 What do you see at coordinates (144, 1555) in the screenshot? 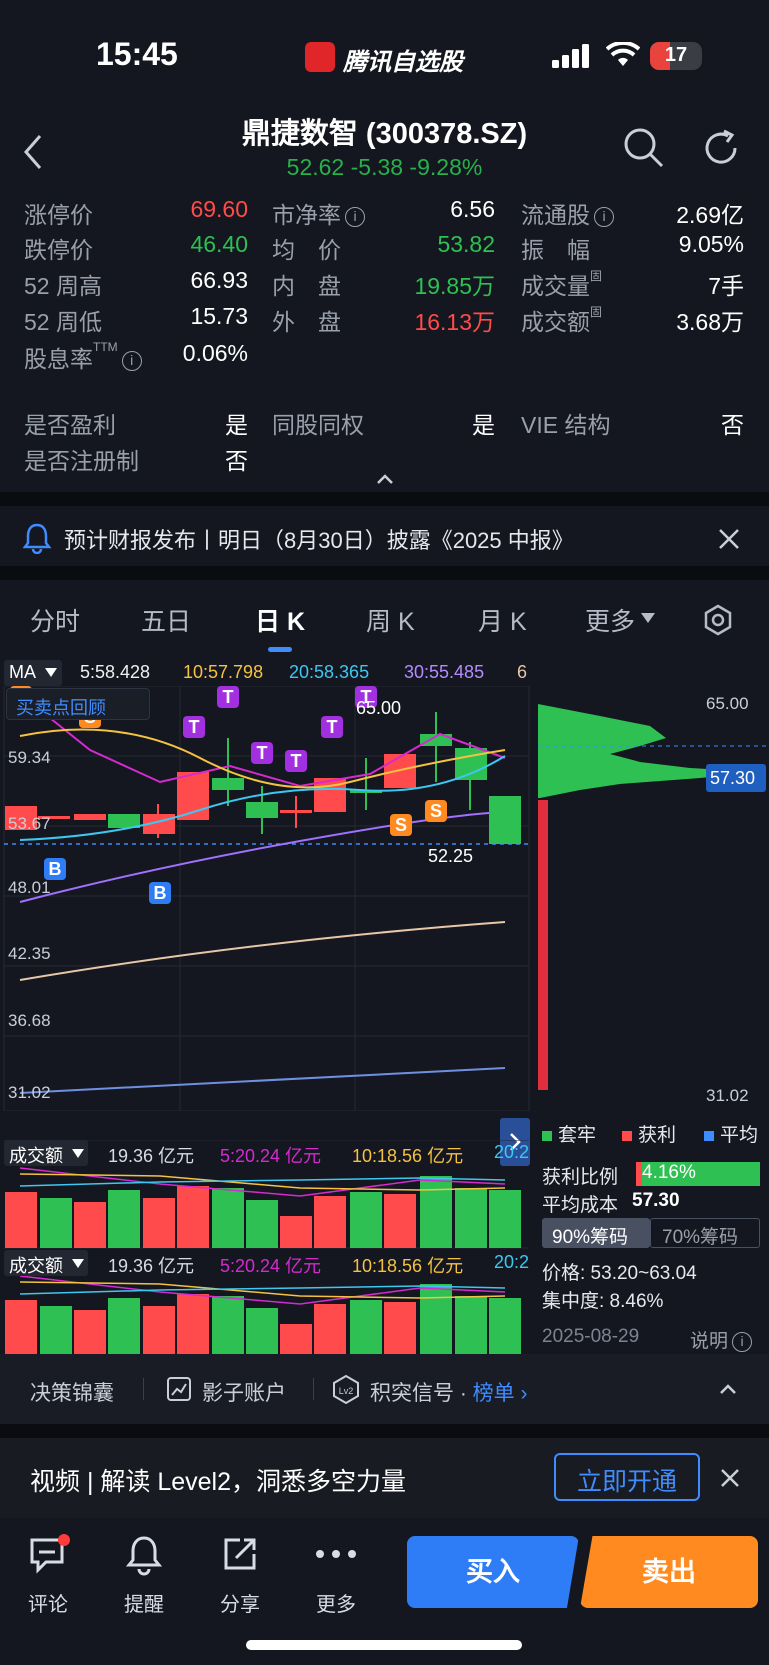
I see `alert-bell-icon` at bounding box center [144, 1555].